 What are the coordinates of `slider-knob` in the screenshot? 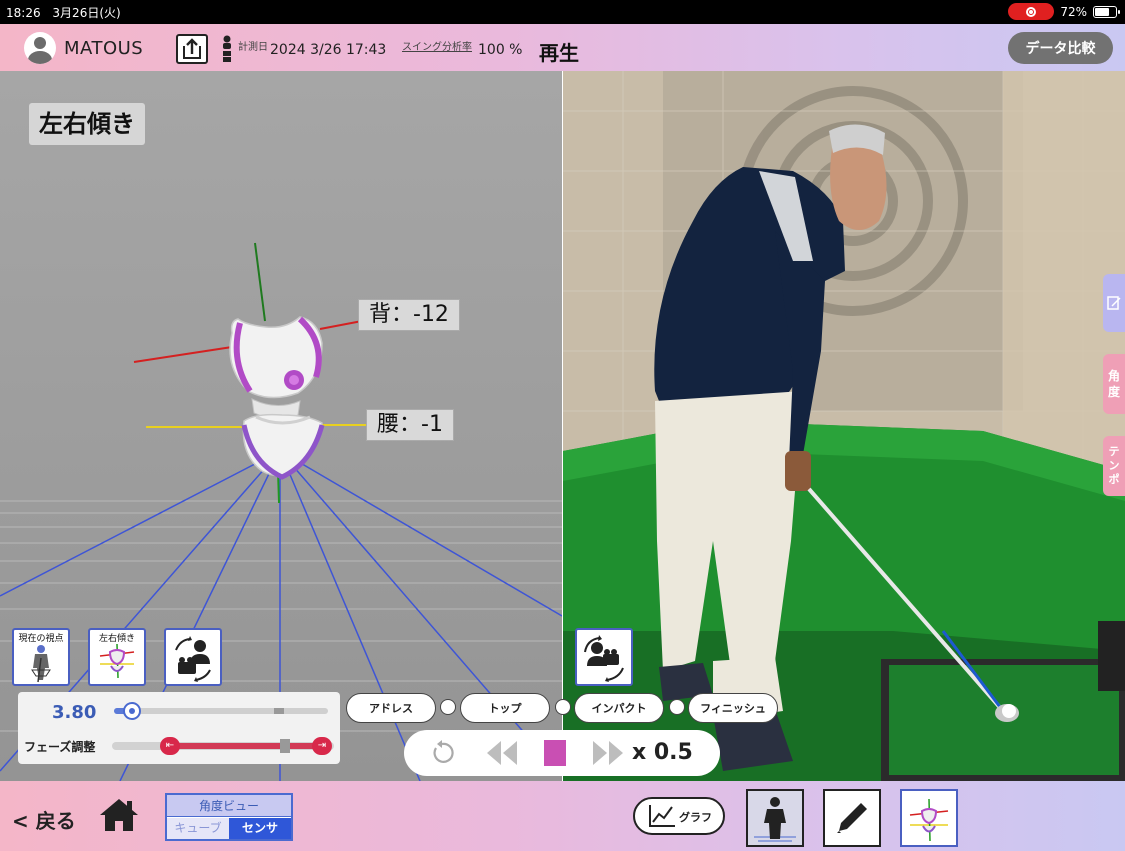 It's located at (131, 711).